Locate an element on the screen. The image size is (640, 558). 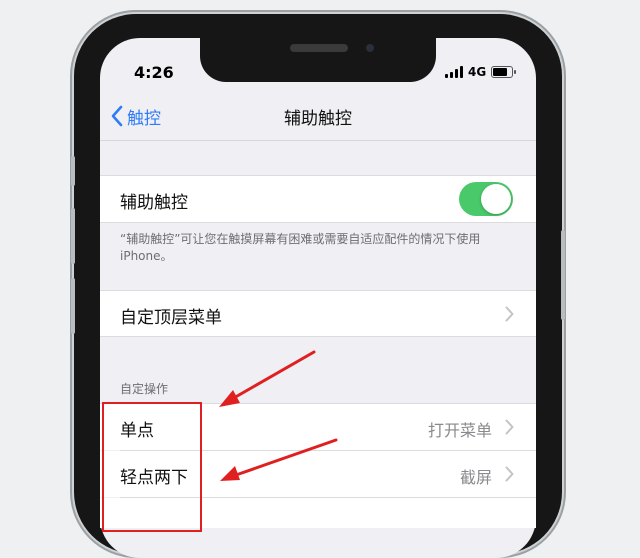
customize-top-menu-row: 自定顶层菜单 is located at coordinates (318, 313).